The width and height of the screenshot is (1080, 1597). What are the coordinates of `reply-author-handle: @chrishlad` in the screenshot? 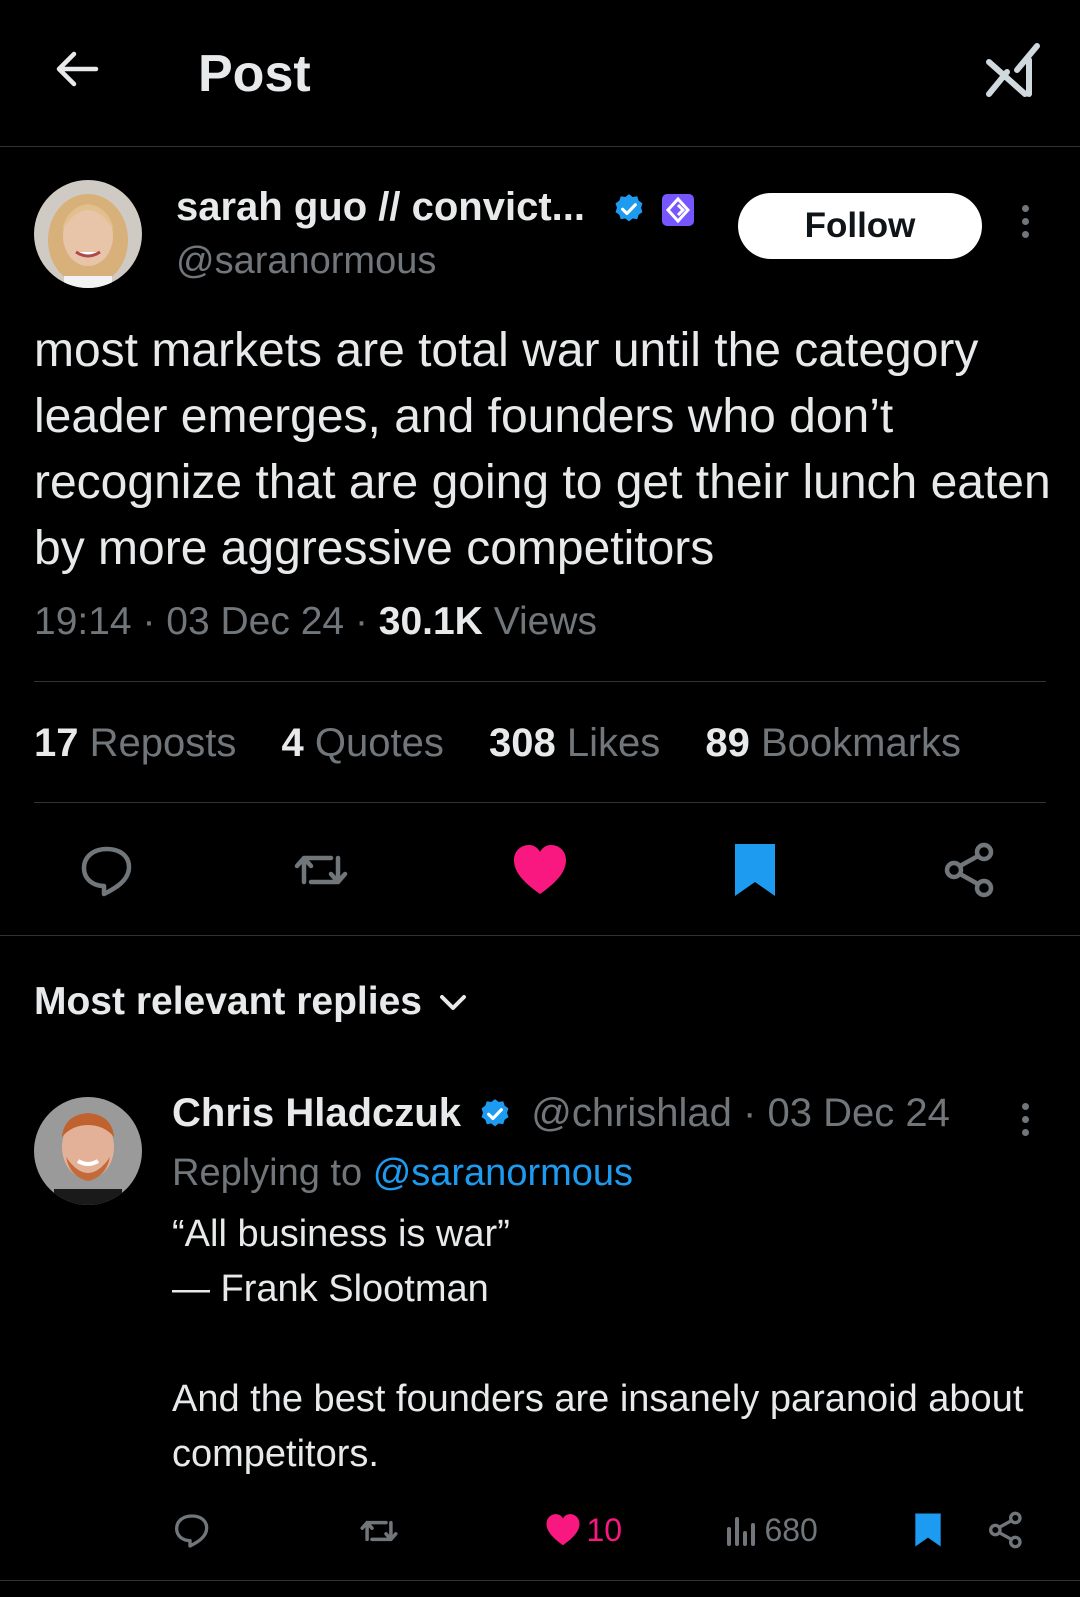 It's located at (631, 1113).